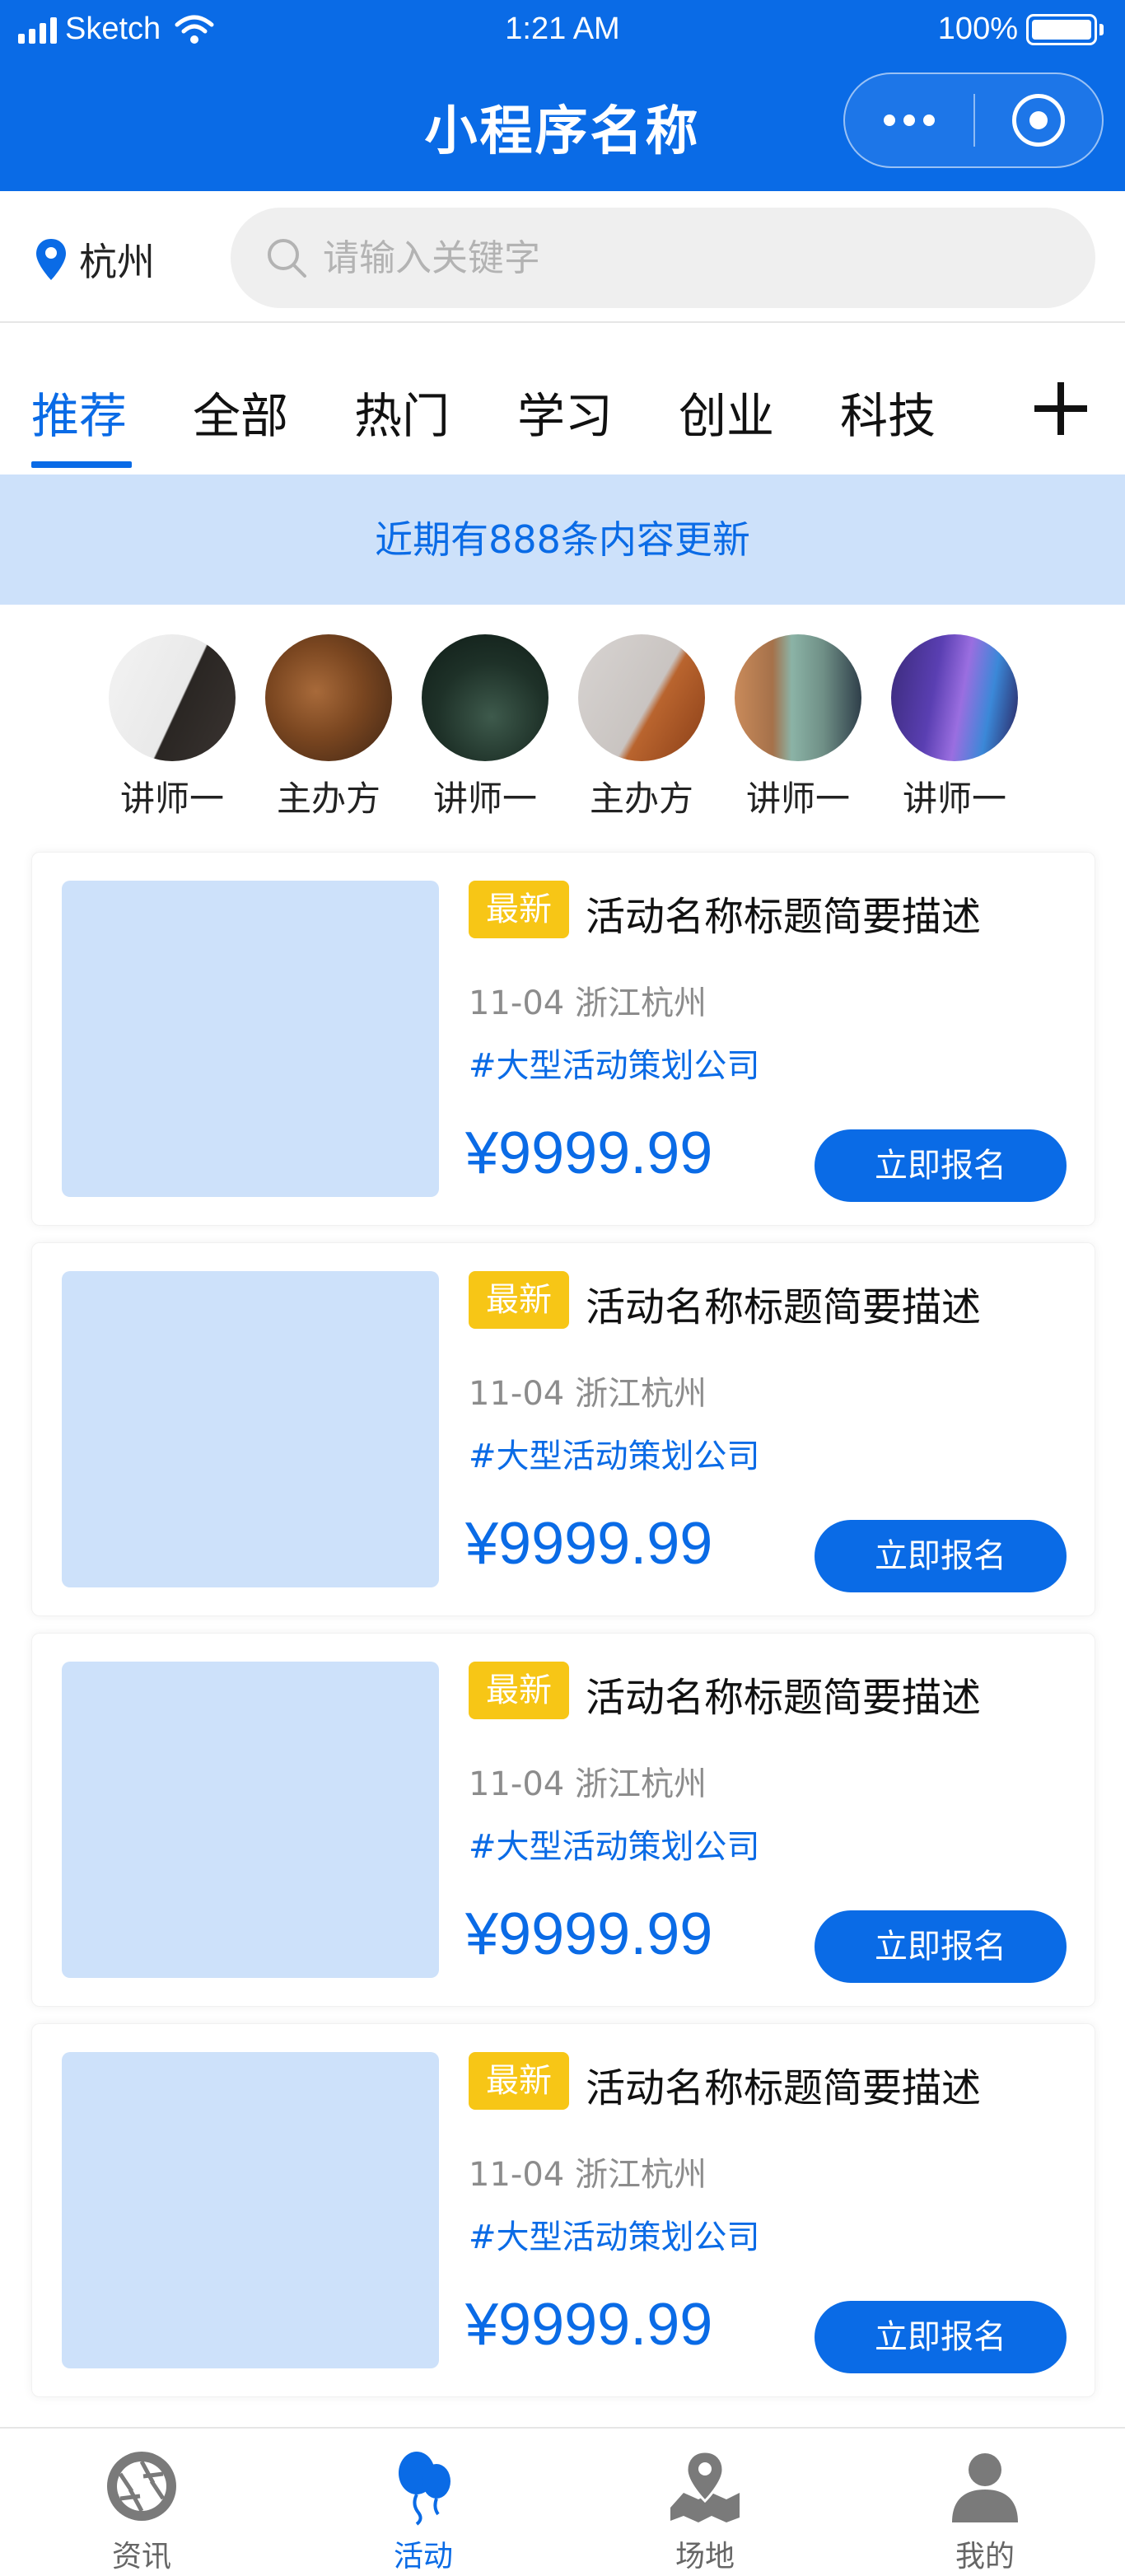 The width and height of the screenshot is (1125, 2576). Describe the element at coordinates (565, 411) in the screenshot. I see `tab-study: 学习` at that location.